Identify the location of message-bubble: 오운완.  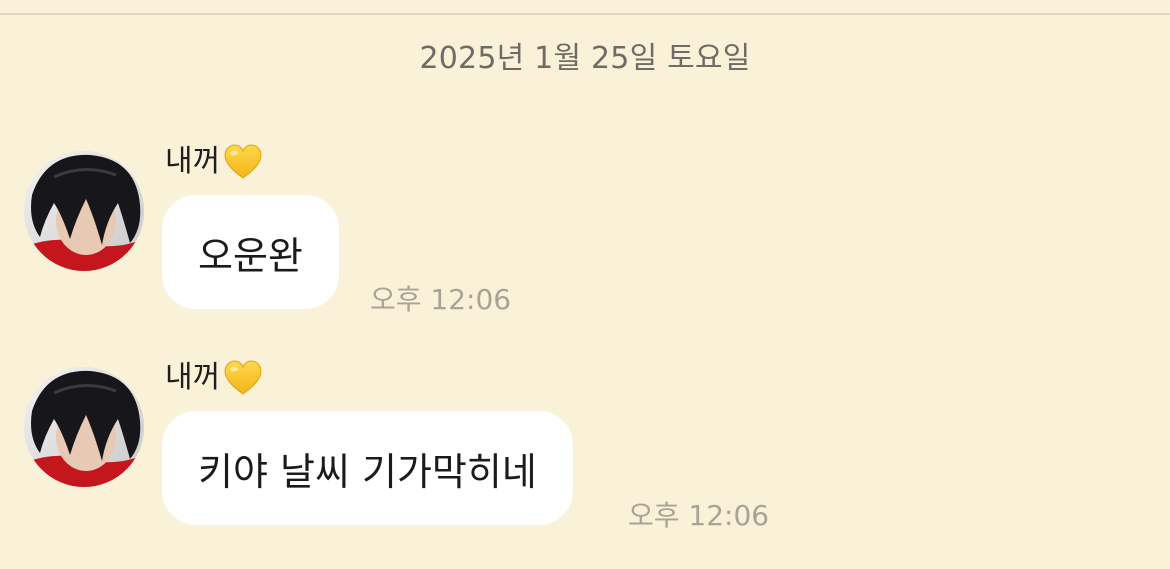
(250, 252).